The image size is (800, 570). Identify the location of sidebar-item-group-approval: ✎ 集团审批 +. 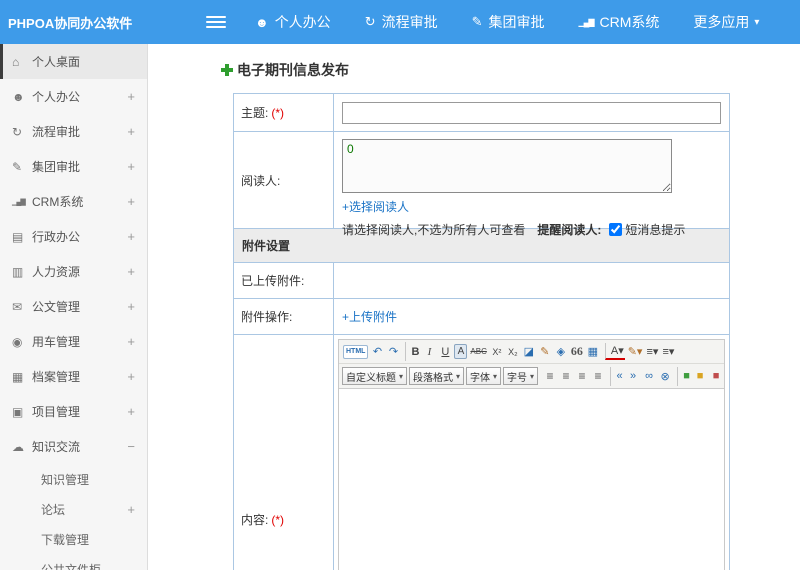
(73, 166).